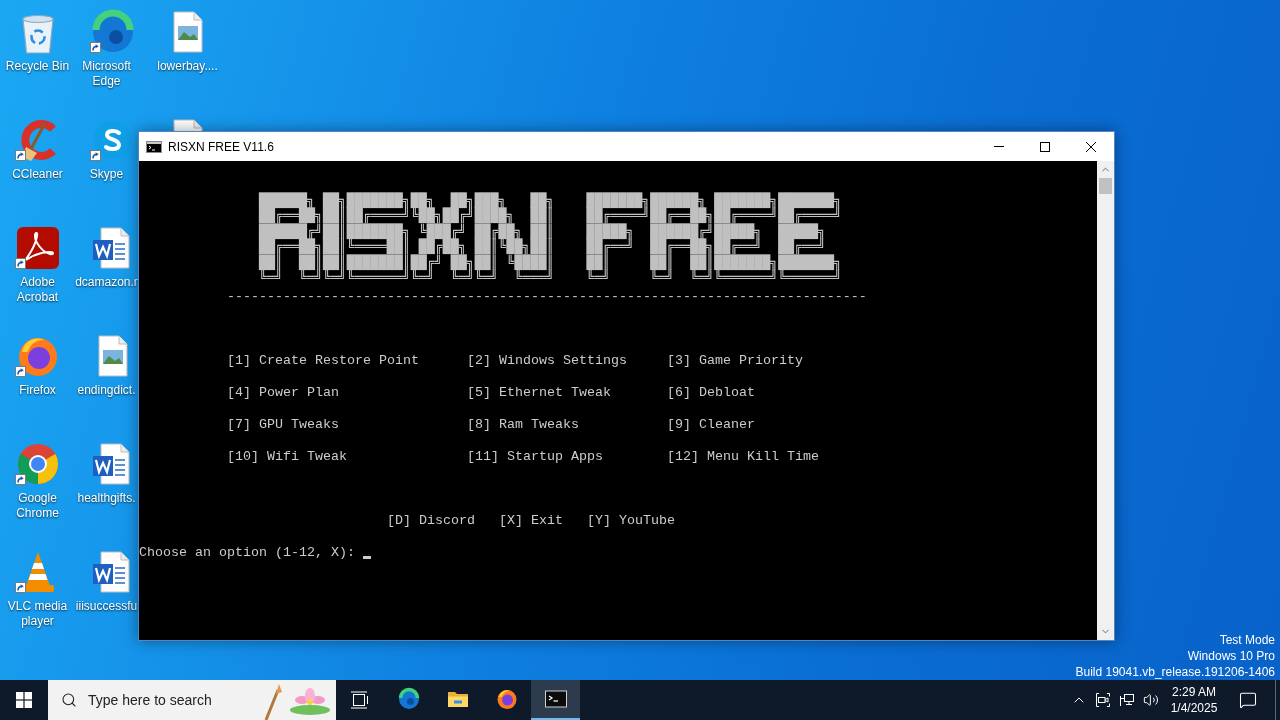 The height and width of the screenshot is (720, 1280). Describe the element at coordinates (247, 552) in the screenshot. I see `prompt-text: Choose an option (1-12, X):` at that location.